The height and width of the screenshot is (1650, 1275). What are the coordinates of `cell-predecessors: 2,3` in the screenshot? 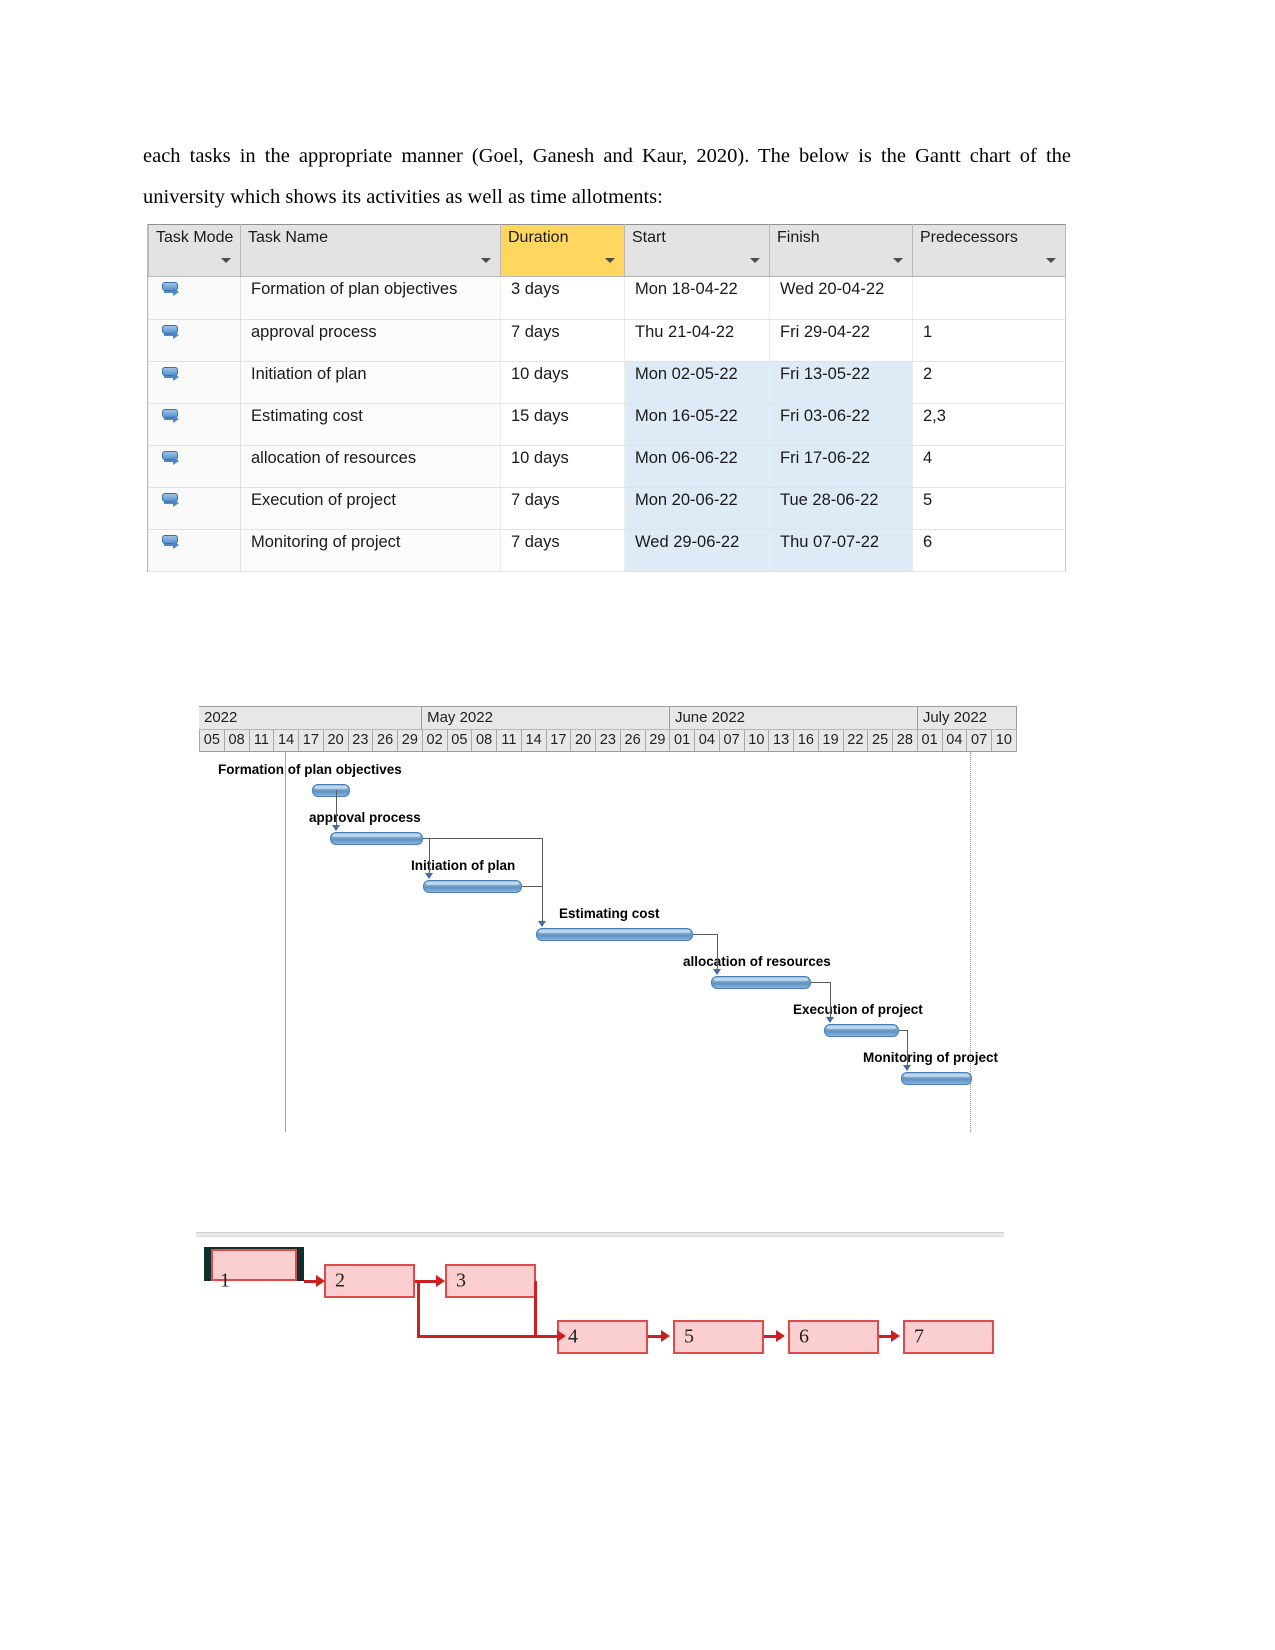 It's located at (989, 424).